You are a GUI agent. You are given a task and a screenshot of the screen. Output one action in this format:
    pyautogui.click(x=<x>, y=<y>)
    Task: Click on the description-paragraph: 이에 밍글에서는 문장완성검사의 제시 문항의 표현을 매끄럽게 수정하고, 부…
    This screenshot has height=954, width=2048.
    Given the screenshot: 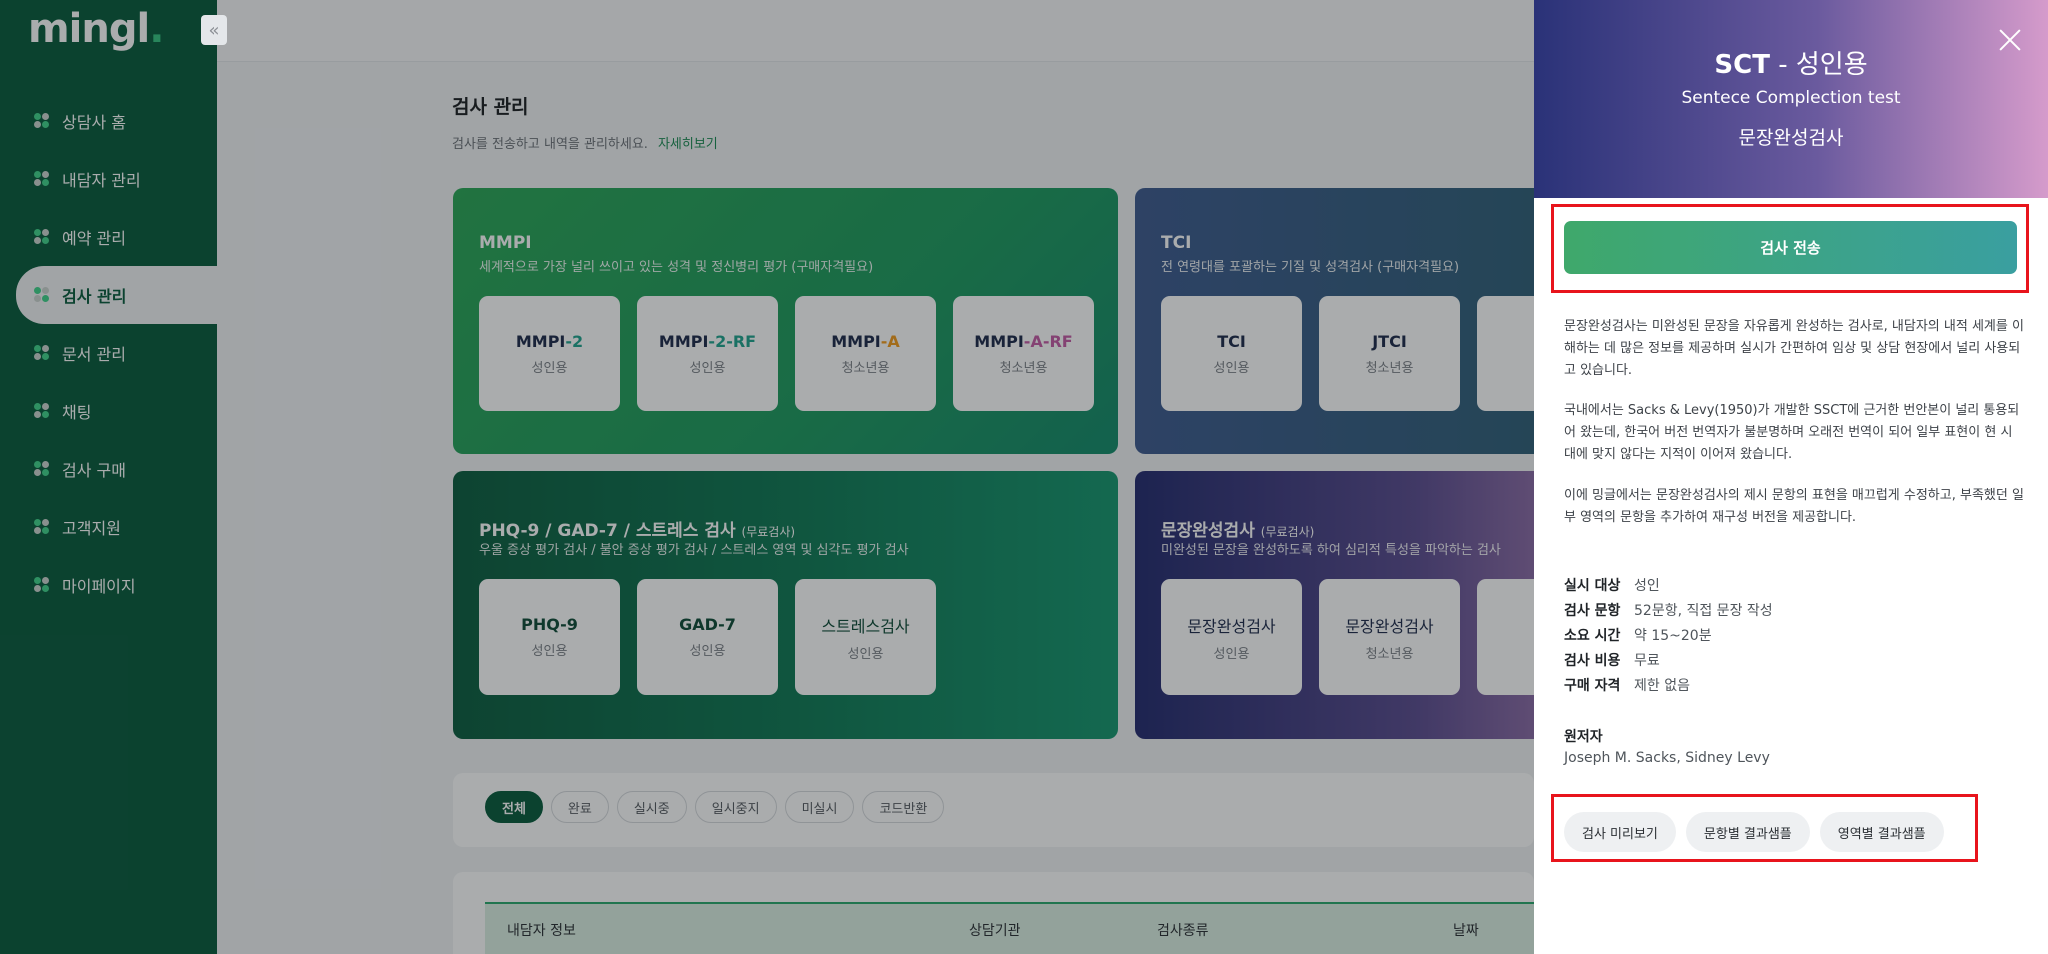 What is the action you would take?
    pyautogui.click(x=1794, y=506)
    